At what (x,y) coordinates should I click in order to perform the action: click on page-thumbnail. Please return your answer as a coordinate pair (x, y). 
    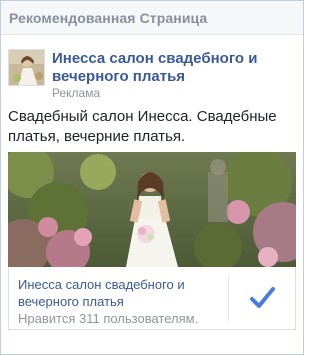
    Looking at the image, I should click on (26, 67).